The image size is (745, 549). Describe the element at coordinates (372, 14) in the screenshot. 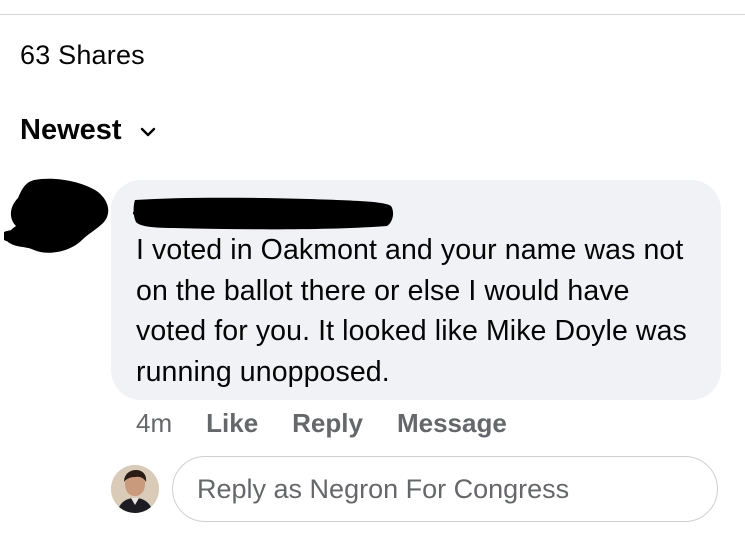

I see `top-divider` at that location.